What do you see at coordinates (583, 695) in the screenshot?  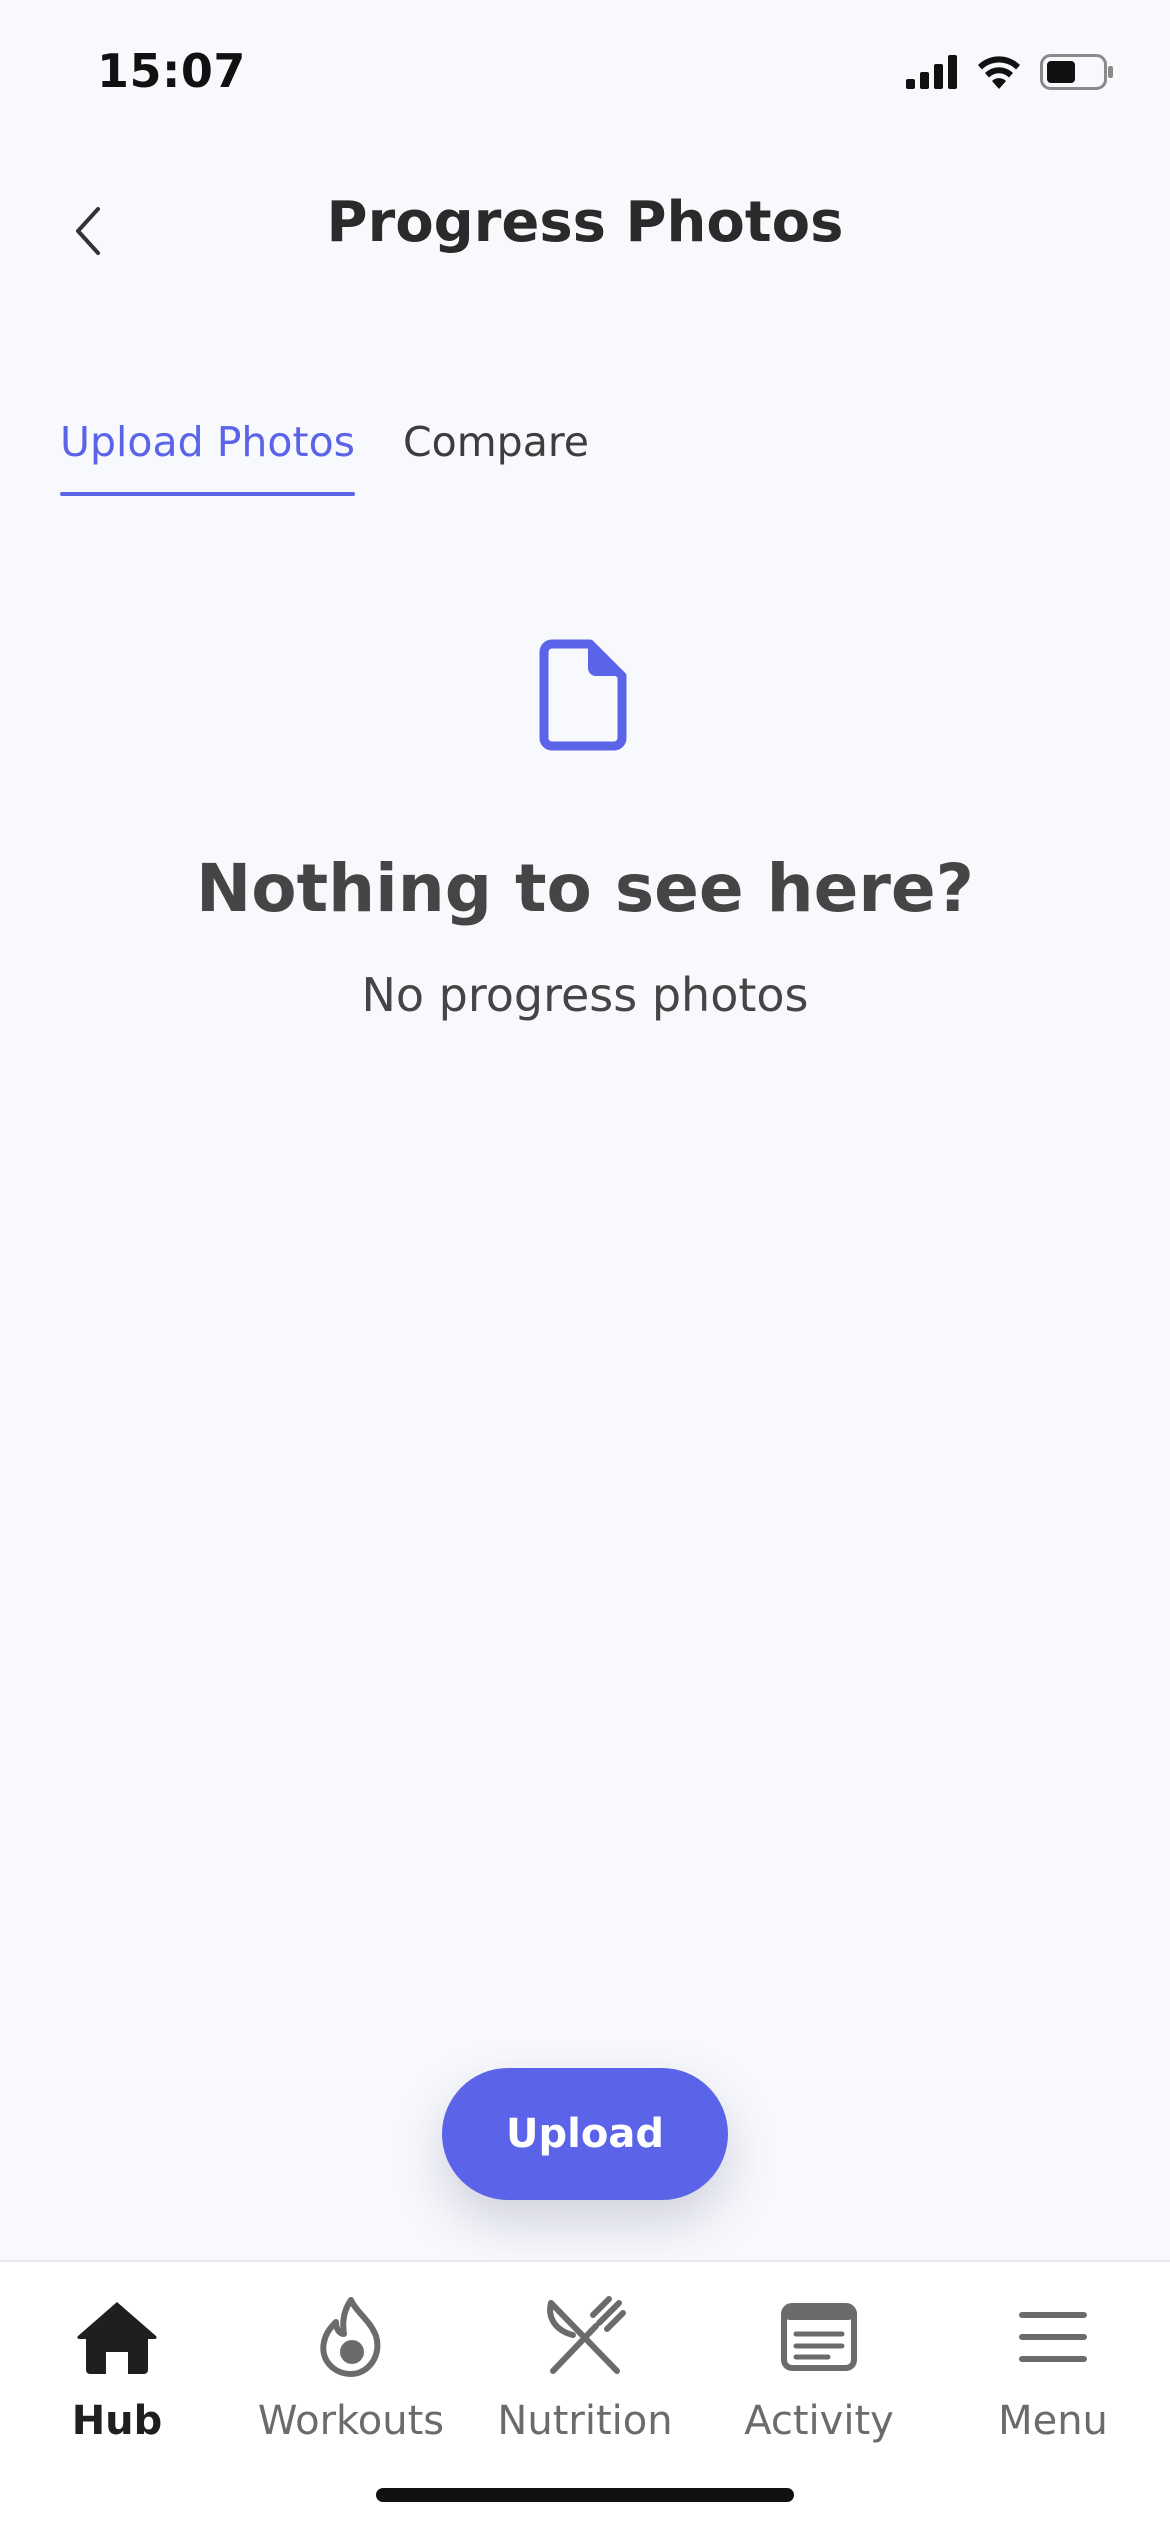 I see `document-icon` at bounding box center [583, 695].